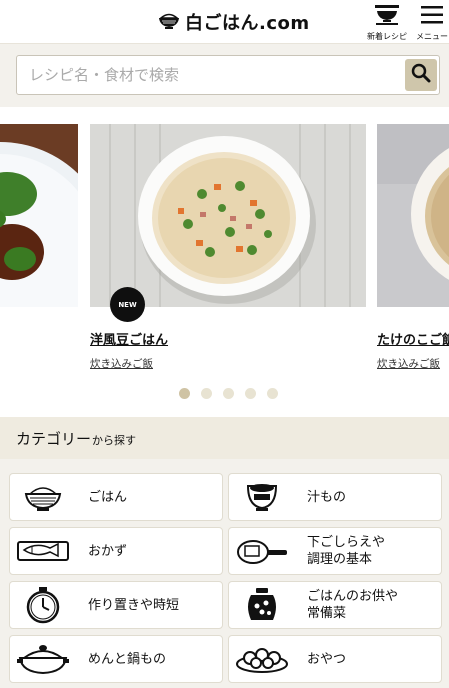 The image size is (449, 688). Describe the element at coordinates (413, 363) in the screenshot. I see `recipe-category-link-next: 炊き込みご飯` at that location.